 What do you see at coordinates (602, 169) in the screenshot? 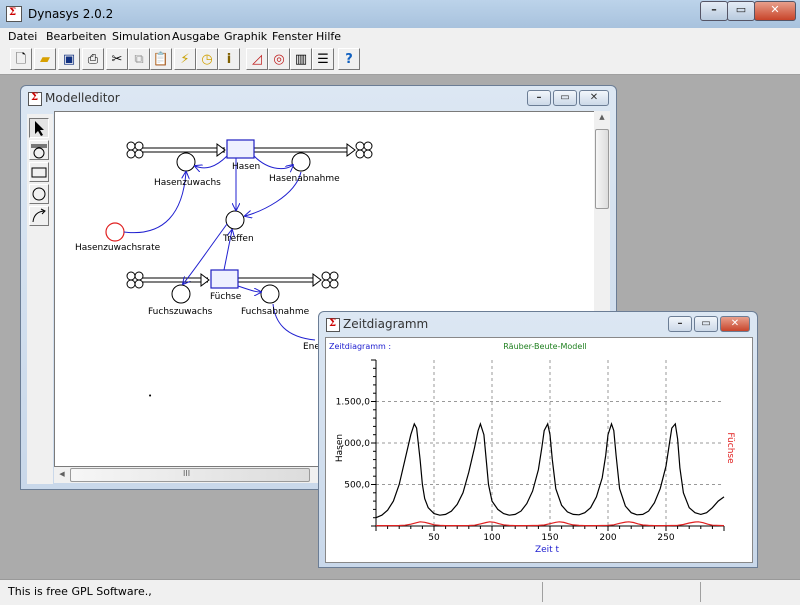
I see `vertical-scroll-thumb` at bounding box center [602, 169].